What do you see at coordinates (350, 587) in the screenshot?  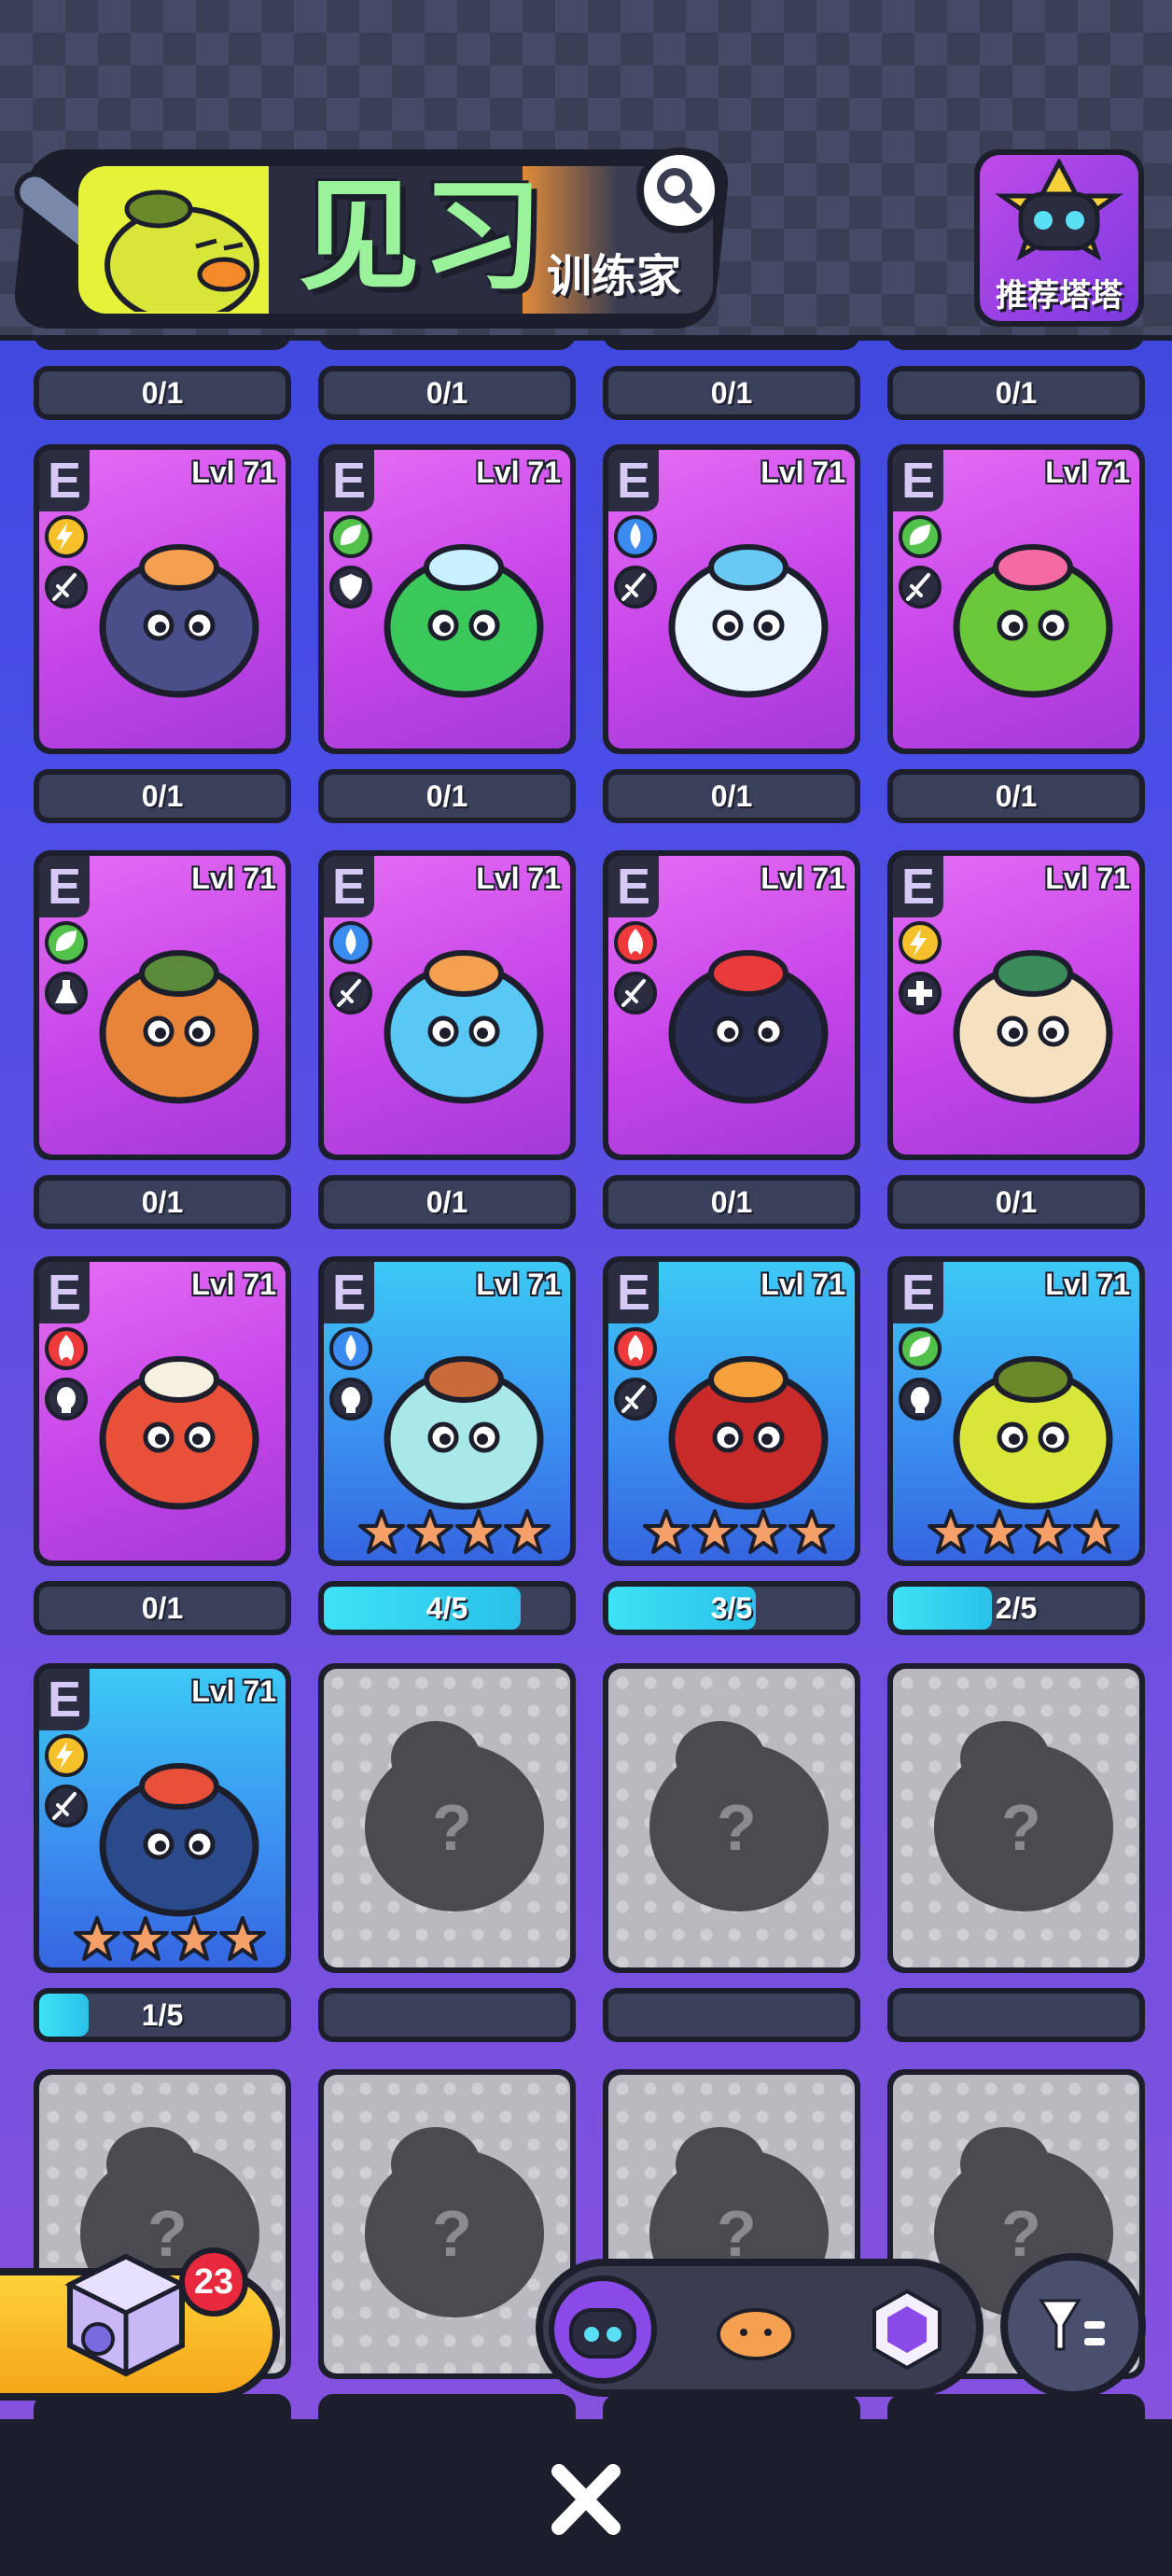 I see `shield-role-icon` at bounding box center [350, 587].